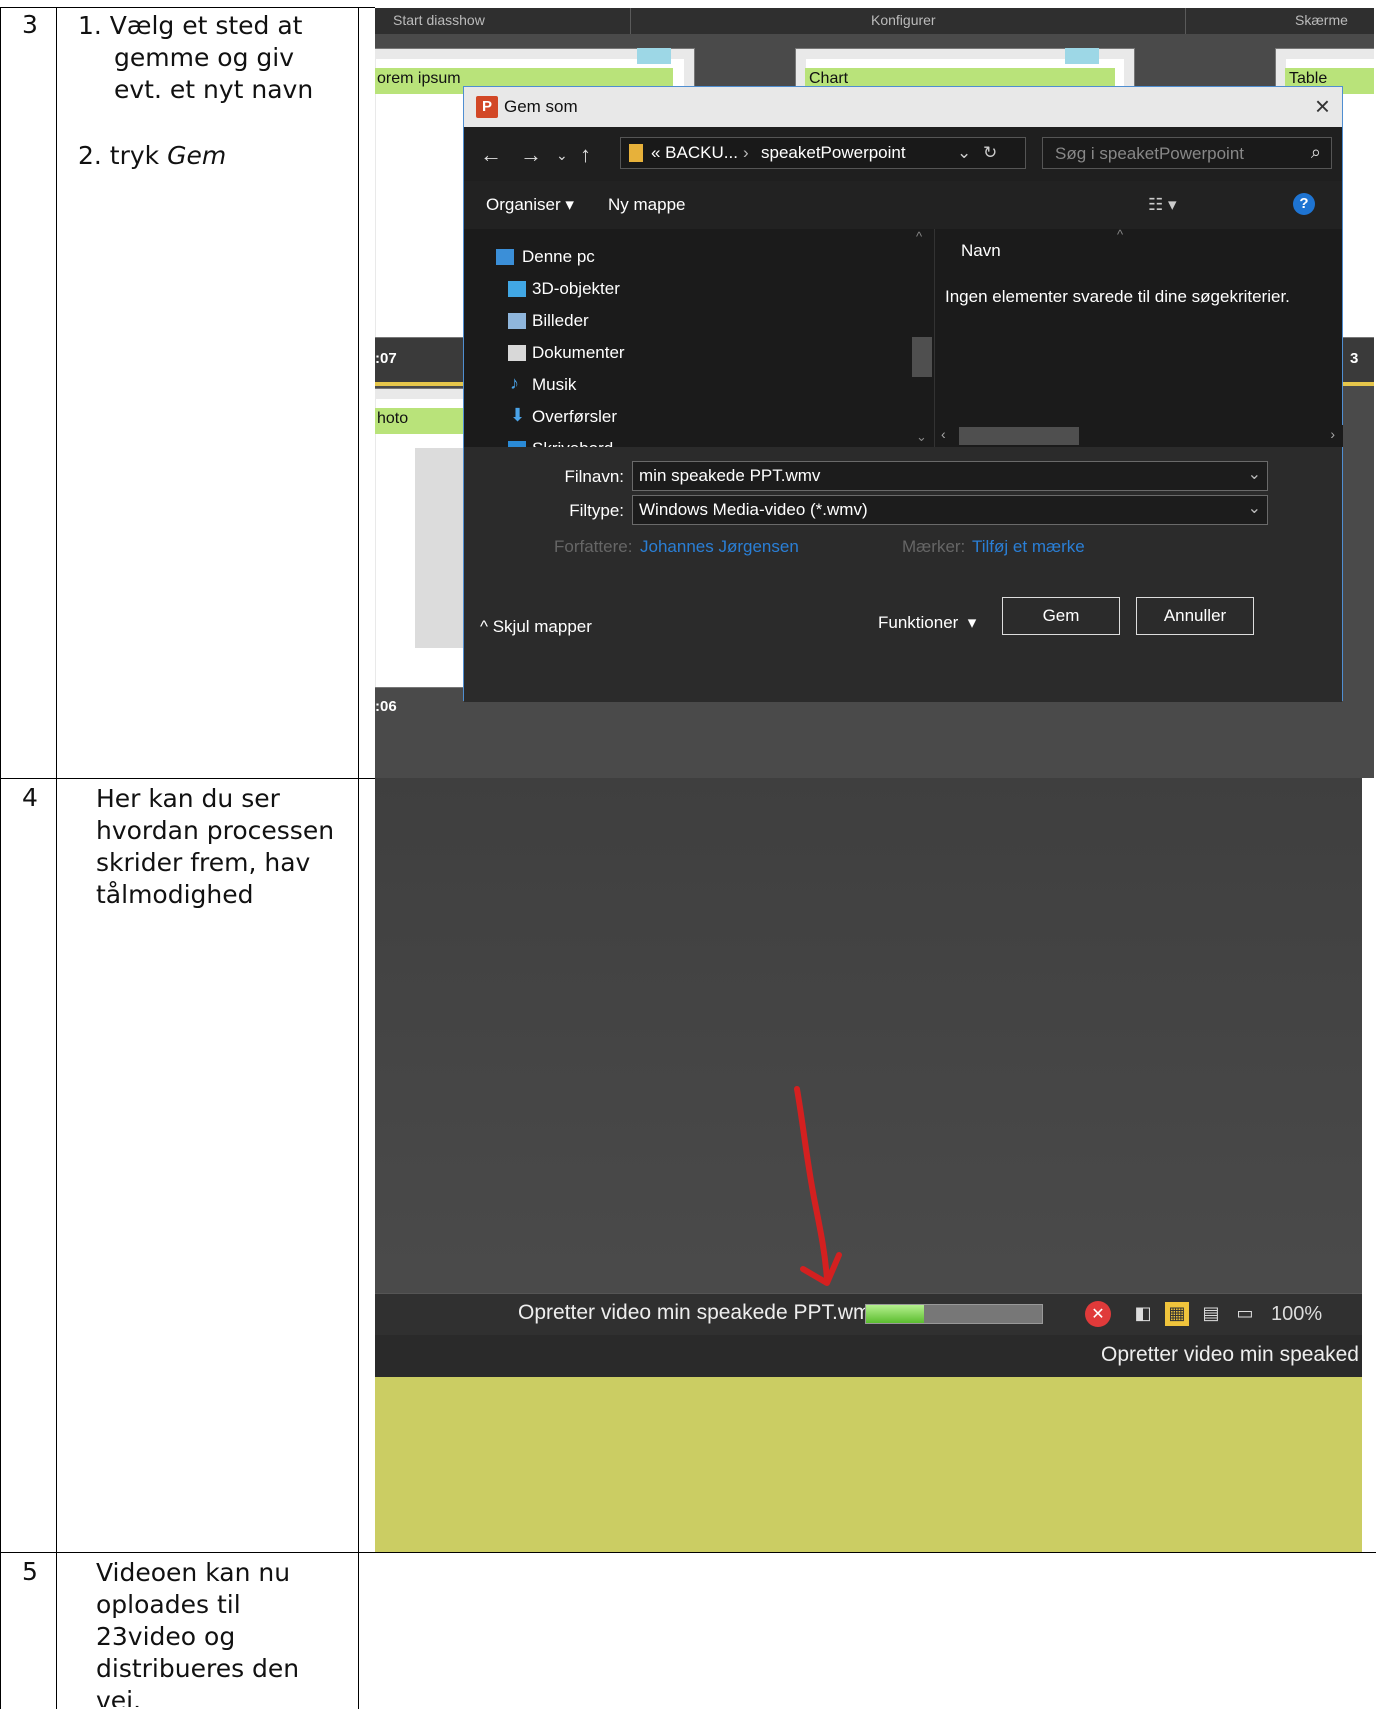 The width and height of the screenshot is (1376, 1709). I want to click on cancel-export-icon: ✕, so click(1098, 1314).